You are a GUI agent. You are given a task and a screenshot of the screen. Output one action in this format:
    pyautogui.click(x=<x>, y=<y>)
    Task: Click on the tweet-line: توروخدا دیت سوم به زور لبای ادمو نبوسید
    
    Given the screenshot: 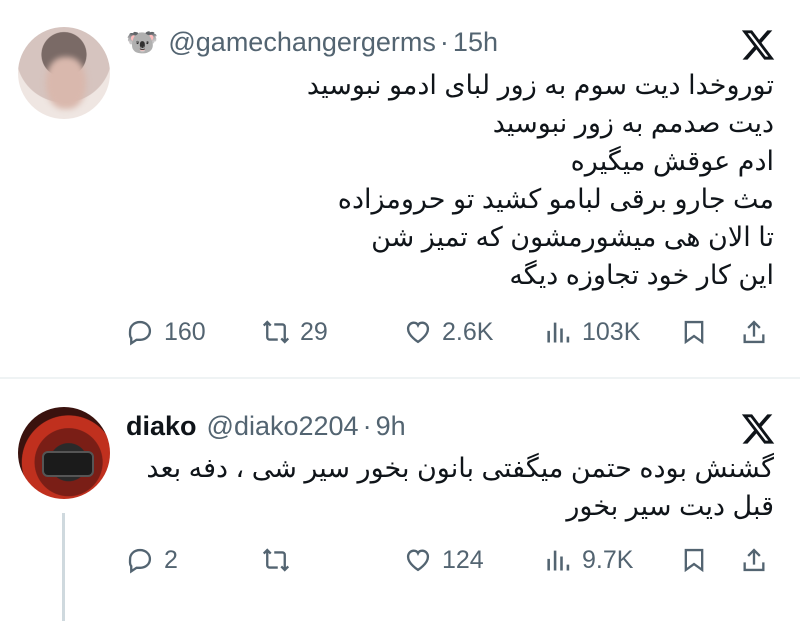 What is the action you would take?
    pyautogui.click(x=540, y=85)
    